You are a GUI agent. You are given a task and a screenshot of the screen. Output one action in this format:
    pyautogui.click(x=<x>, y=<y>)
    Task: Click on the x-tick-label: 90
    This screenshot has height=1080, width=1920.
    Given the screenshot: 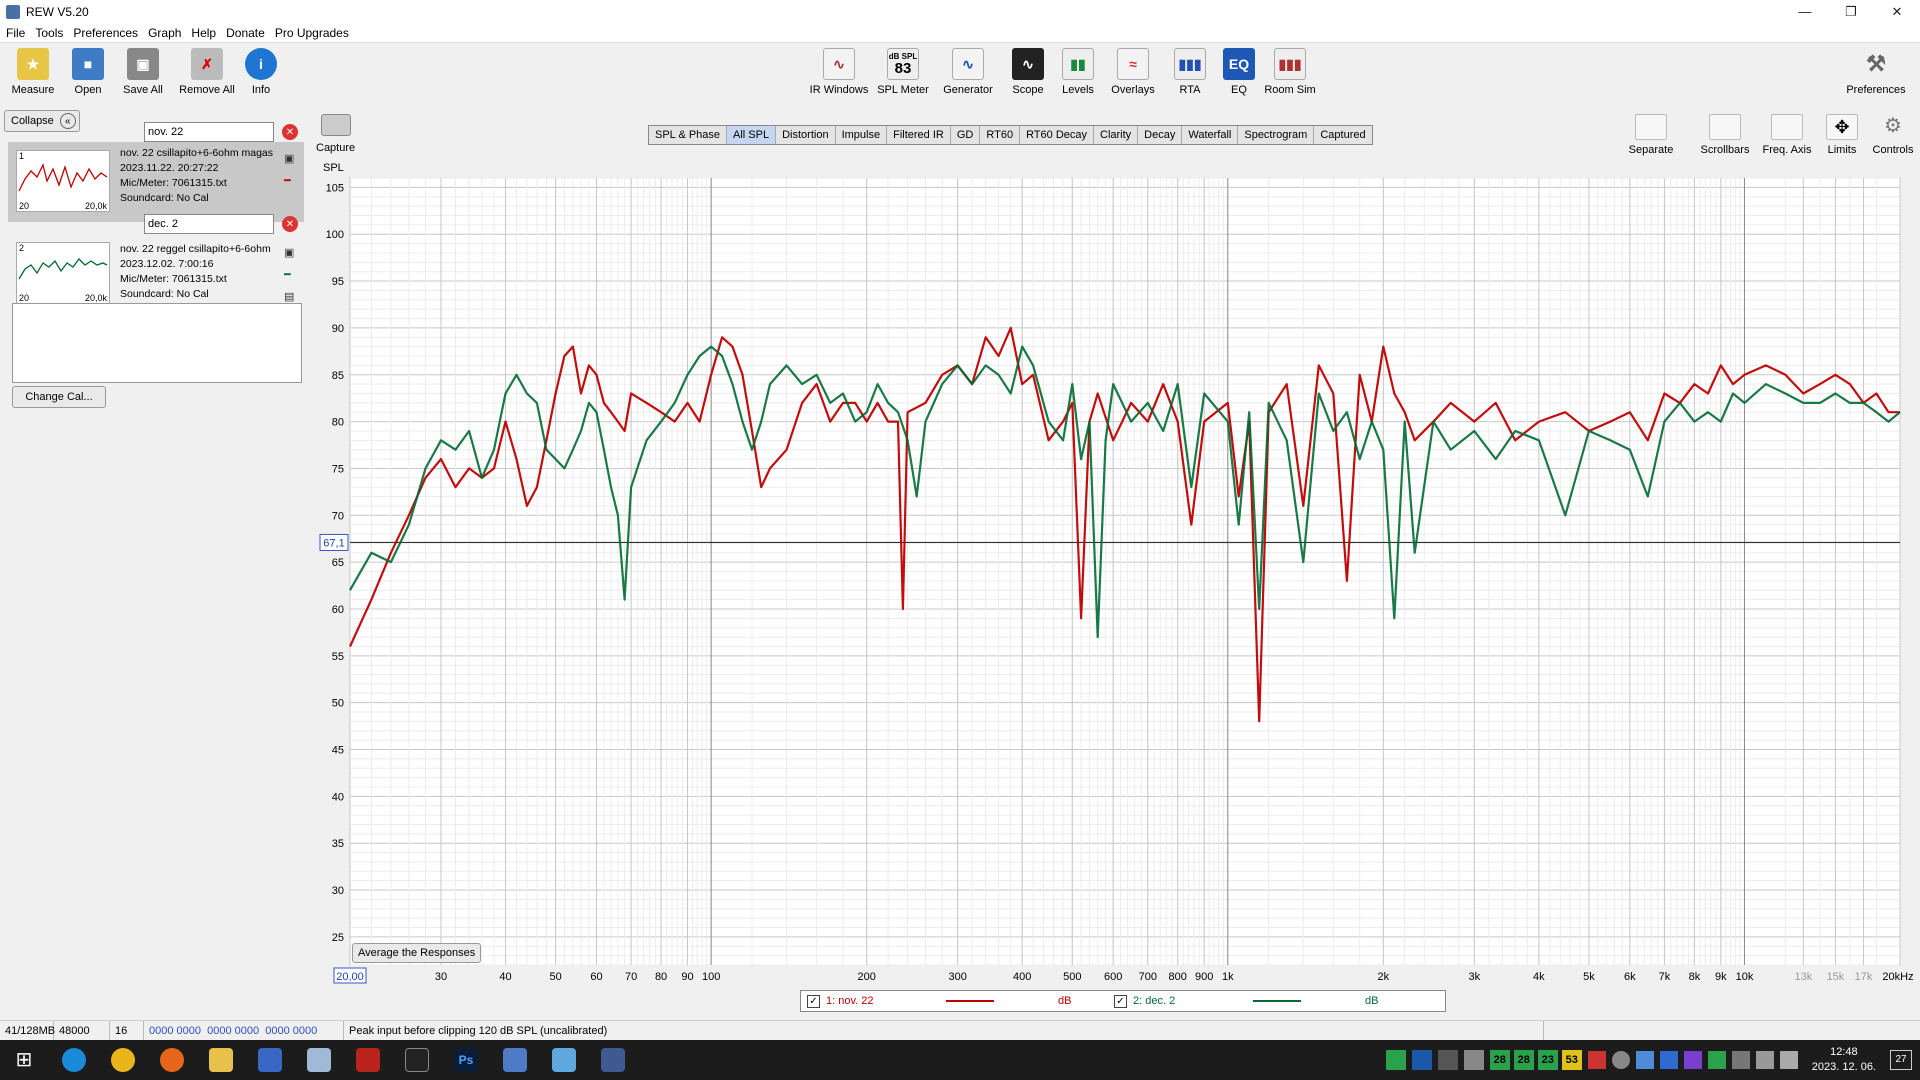 What is the action you would take?
    pyautogui.click(x=687, y=977)
    